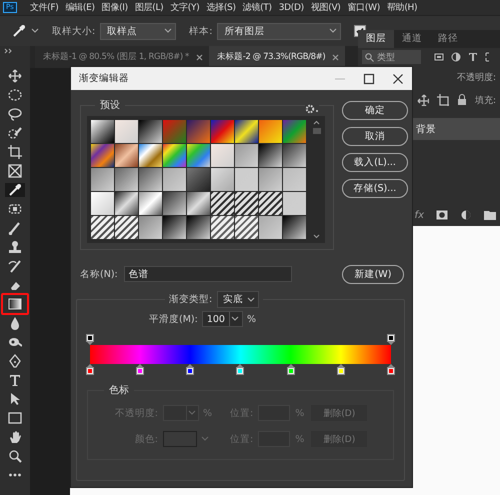 The height and width of the screenshot is (495, 500). Describe the element at coordinates (15, 95) in the screenshot. I see `ellipse-marquee-icon` at that location.